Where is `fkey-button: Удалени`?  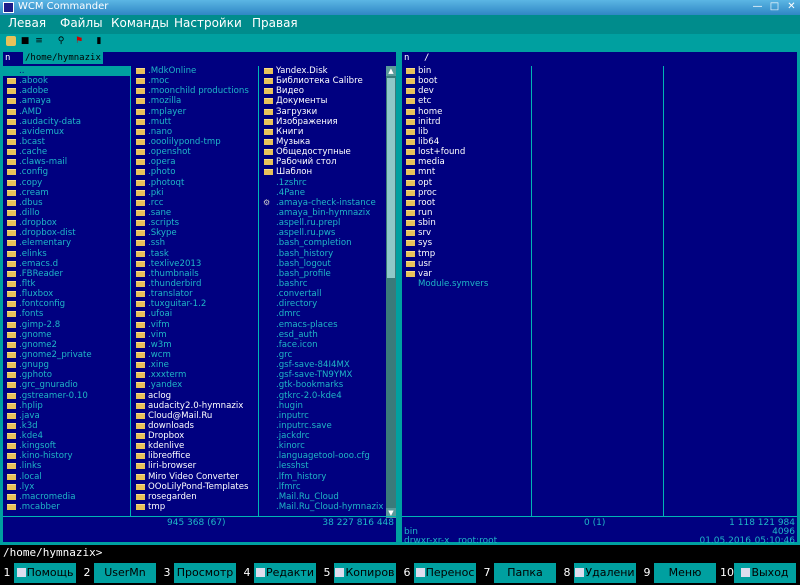 fkey-button: Удалени is located at coordinates (605, 573).